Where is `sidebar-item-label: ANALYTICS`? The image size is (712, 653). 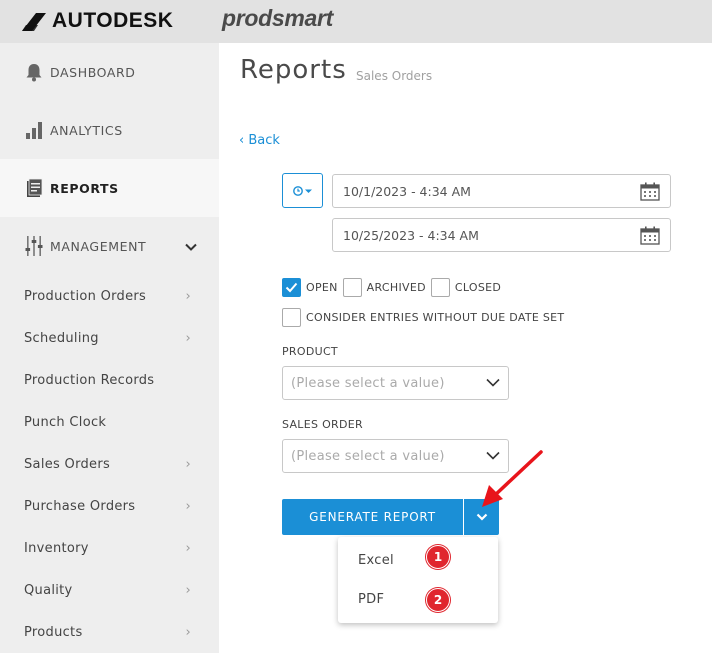
sidebar-item-label: ANALYTICS is located at coordinates (86, 130).